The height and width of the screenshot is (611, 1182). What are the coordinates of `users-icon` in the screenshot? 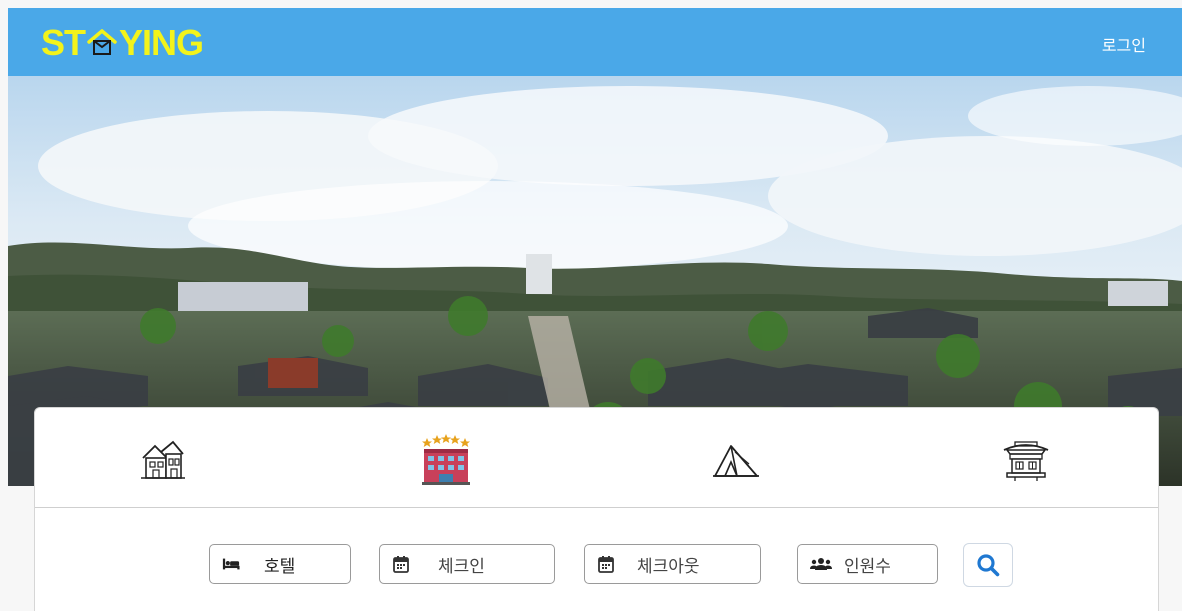 It's located at (821, 564).